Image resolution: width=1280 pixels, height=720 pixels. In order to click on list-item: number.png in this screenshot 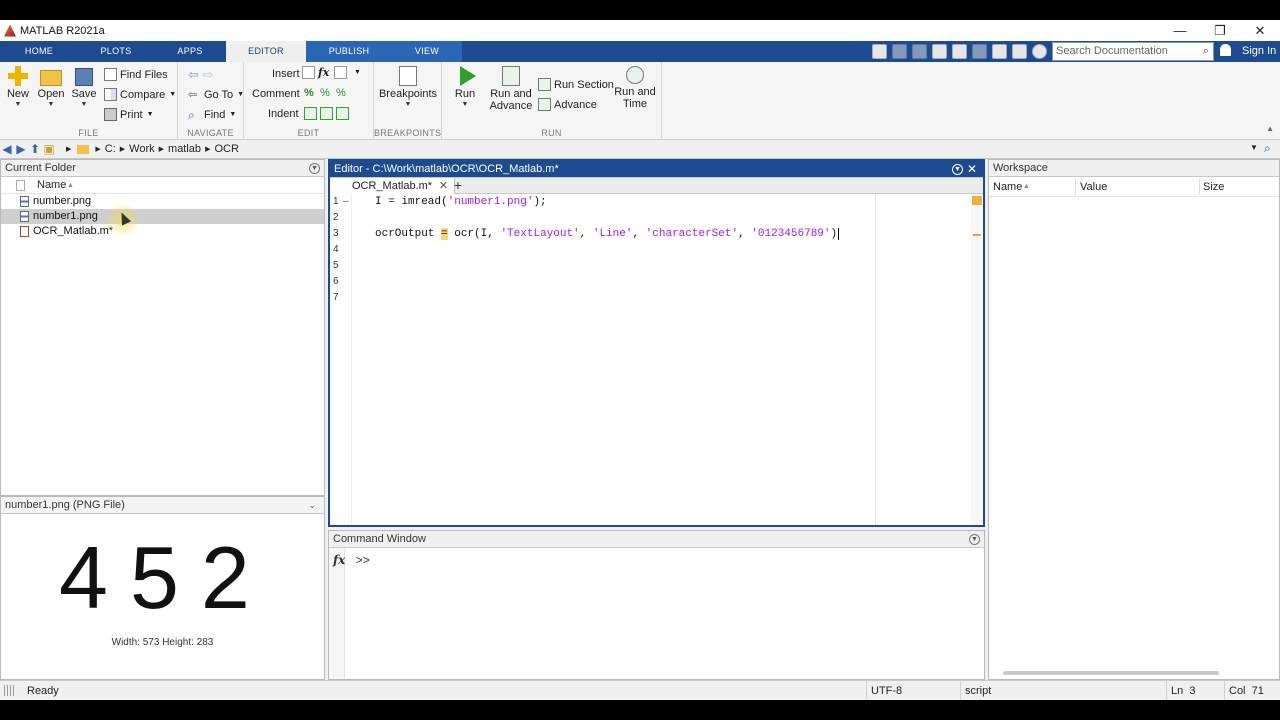, I will do `click(162, 201)`.